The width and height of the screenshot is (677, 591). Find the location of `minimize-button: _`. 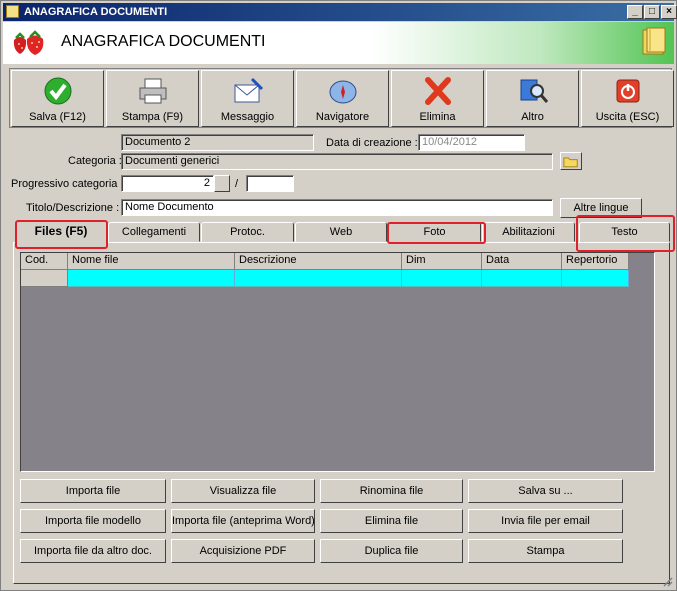

minimize-button: _ is located at coordinates (635, 12).